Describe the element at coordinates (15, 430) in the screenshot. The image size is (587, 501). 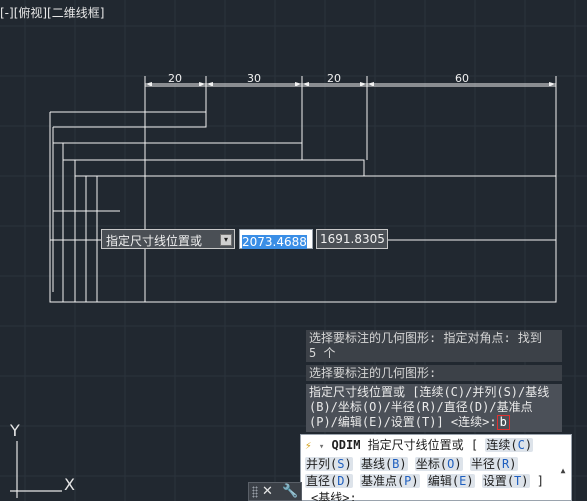
I see `ucs-y-label: Y` at that location.